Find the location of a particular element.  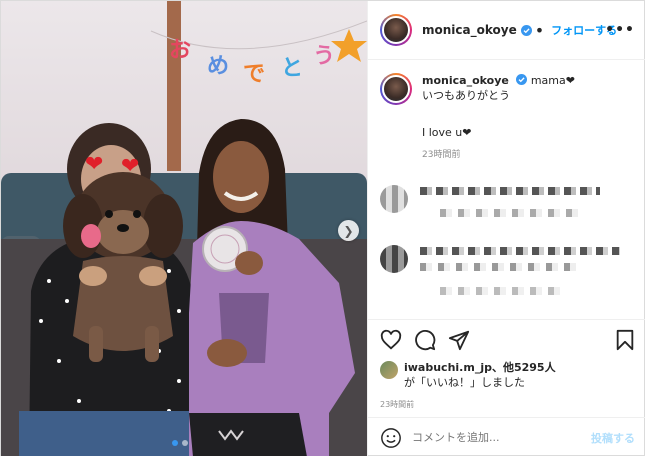

post-timestamp: 23時間前 is located at coordinates (397, 404).